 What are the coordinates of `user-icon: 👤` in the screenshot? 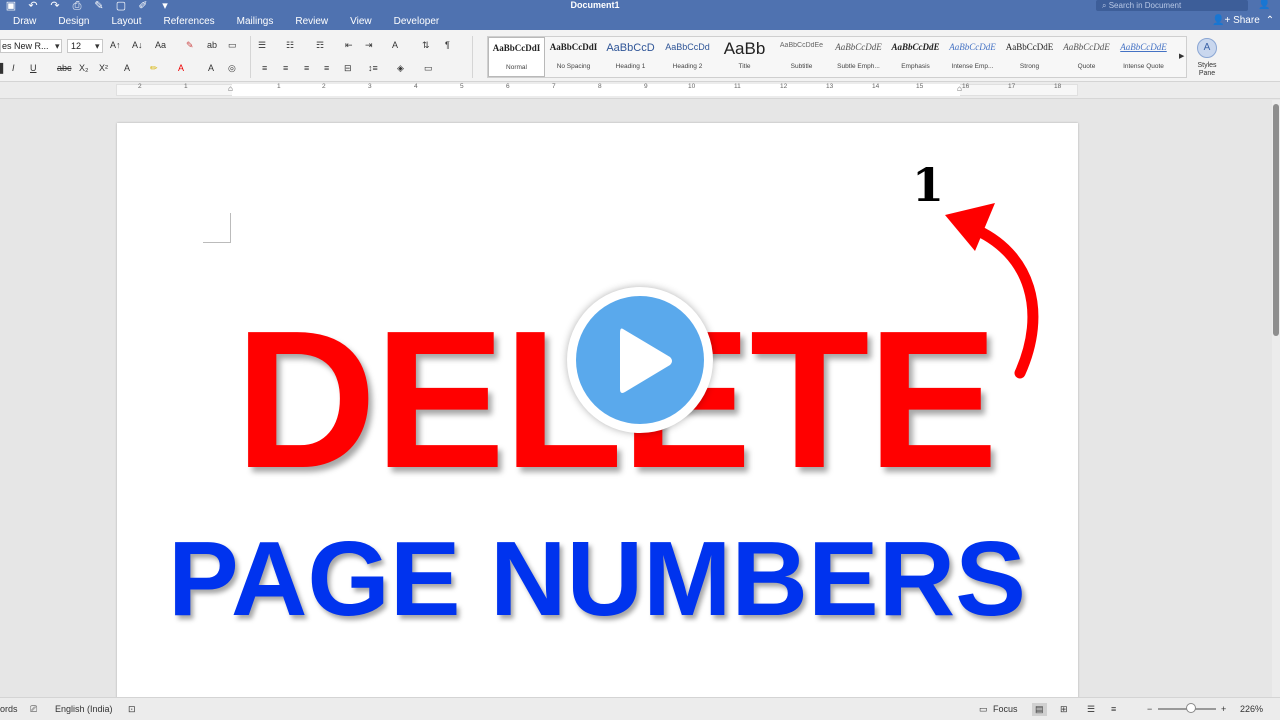 It's located at (1264, 5).